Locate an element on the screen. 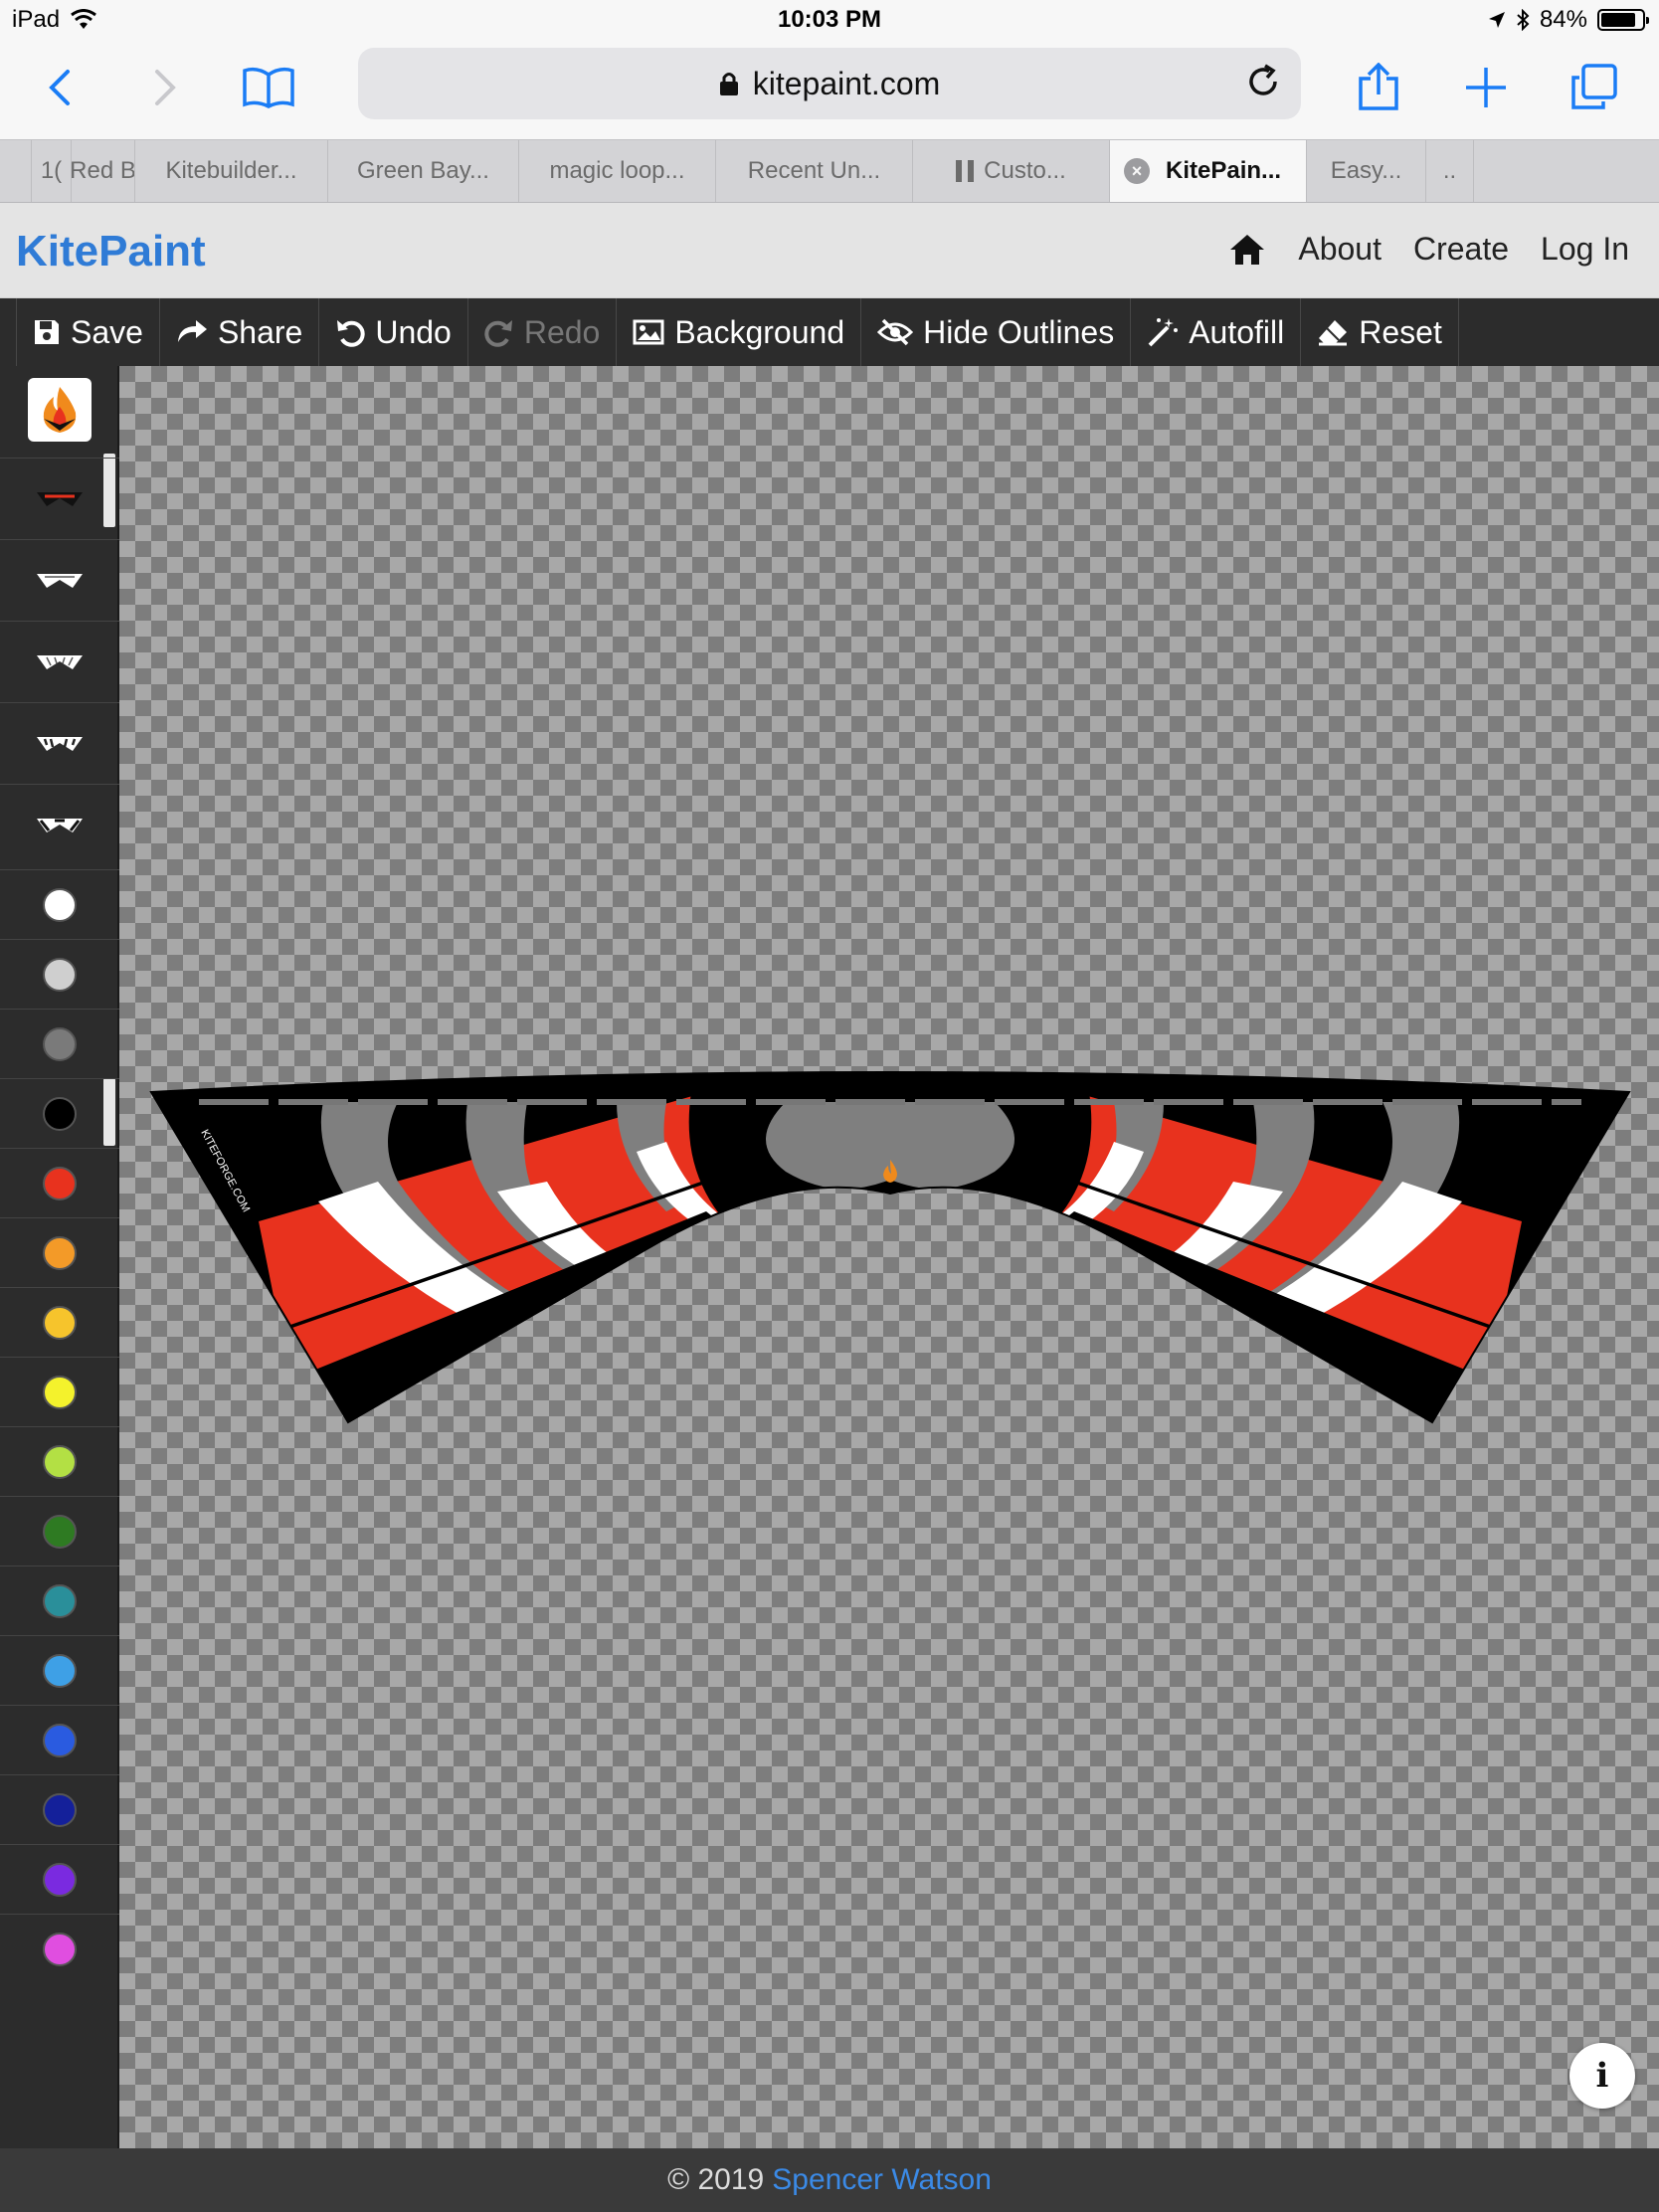  undo-button: Undo is located at coordinates (393, 332).